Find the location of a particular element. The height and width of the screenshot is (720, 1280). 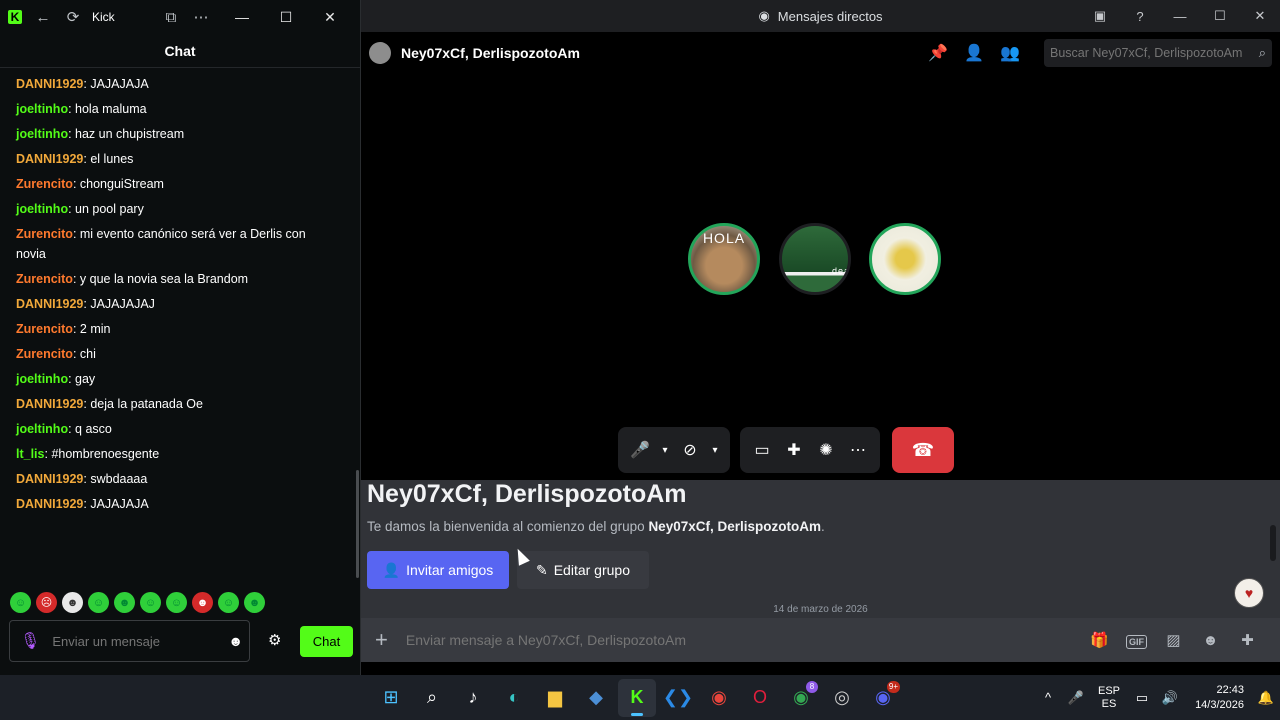

back-arrow-icon: ← is located at coordinates (43, 17).